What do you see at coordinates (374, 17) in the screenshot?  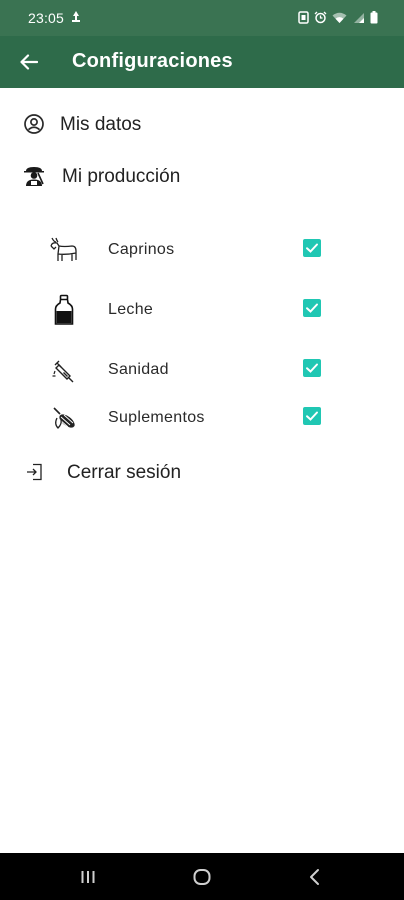 I see `battery-icon` at bounding box center [374, 17].